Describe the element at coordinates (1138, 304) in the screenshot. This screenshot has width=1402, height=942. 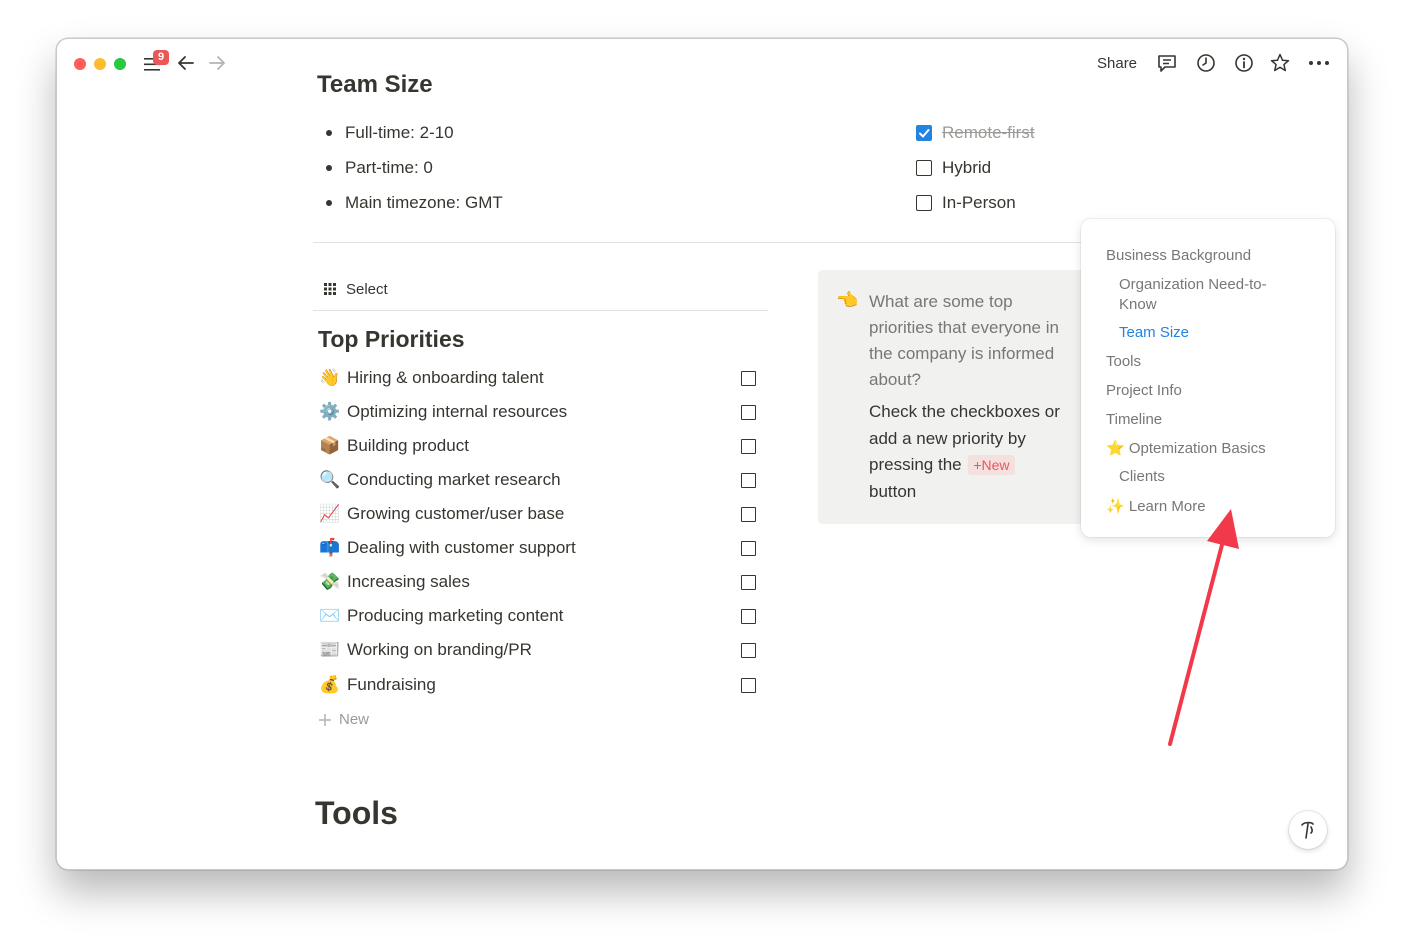
I see `toc-item-label: Know` at that location.